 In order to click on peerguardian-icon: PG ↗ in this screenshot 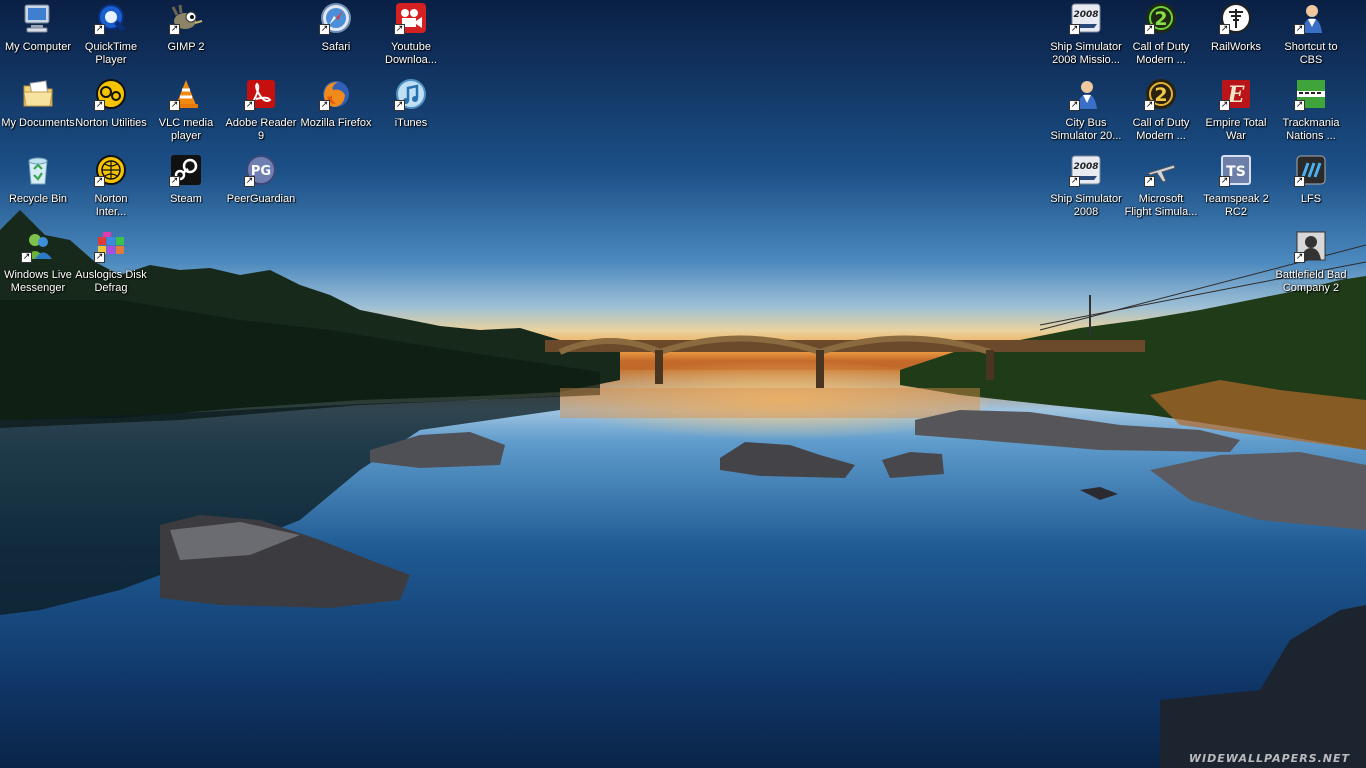, I will do `click(261, 170)`.